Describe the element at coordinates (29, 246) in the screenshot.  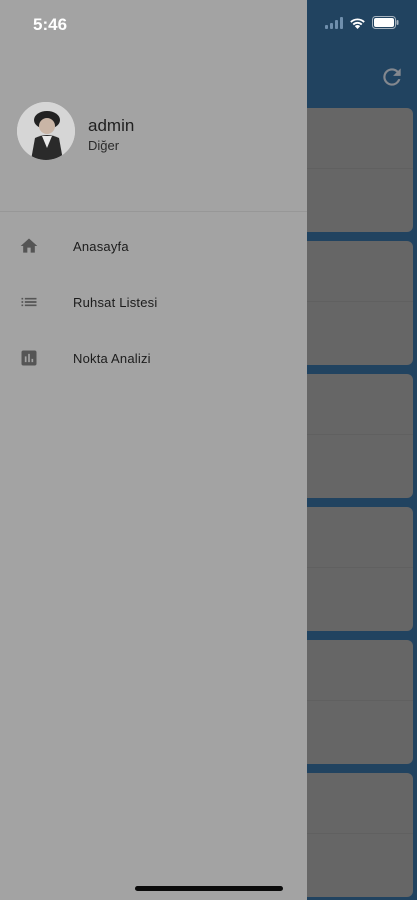
I see `home-icon` at that location.